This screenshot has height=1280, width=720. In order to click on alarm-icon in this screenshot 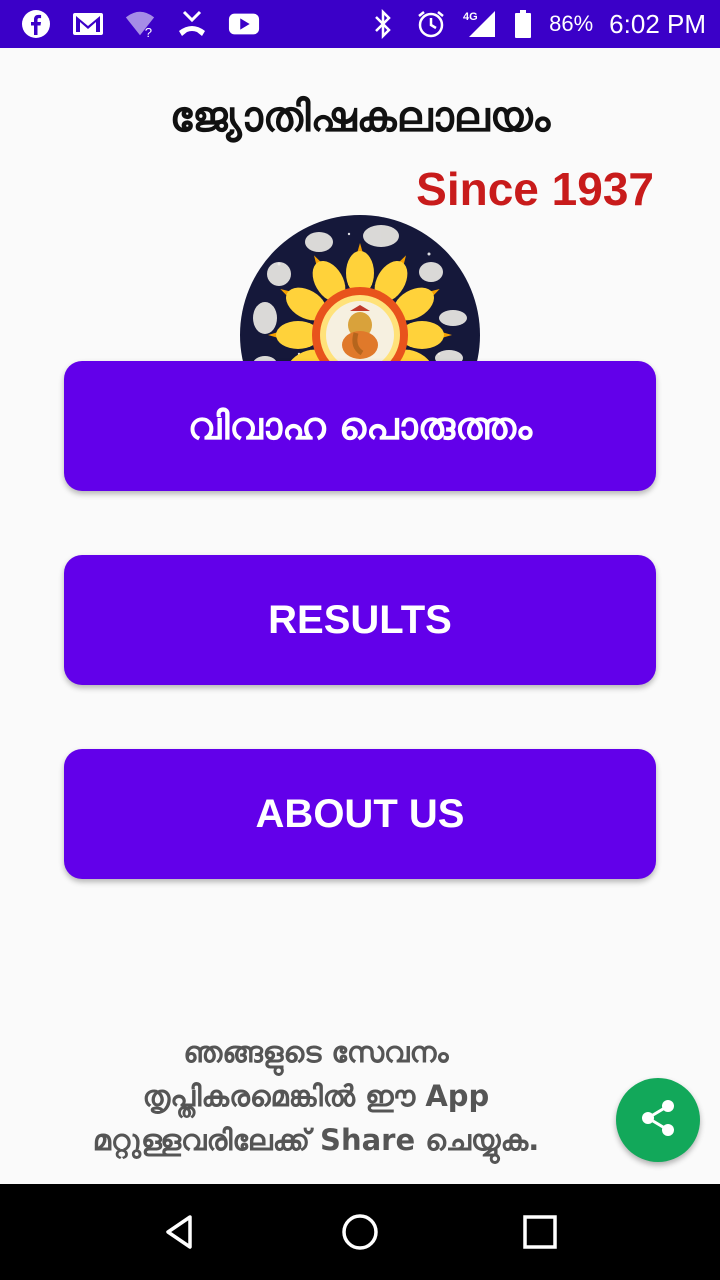, I will do `click(431, 24)`.